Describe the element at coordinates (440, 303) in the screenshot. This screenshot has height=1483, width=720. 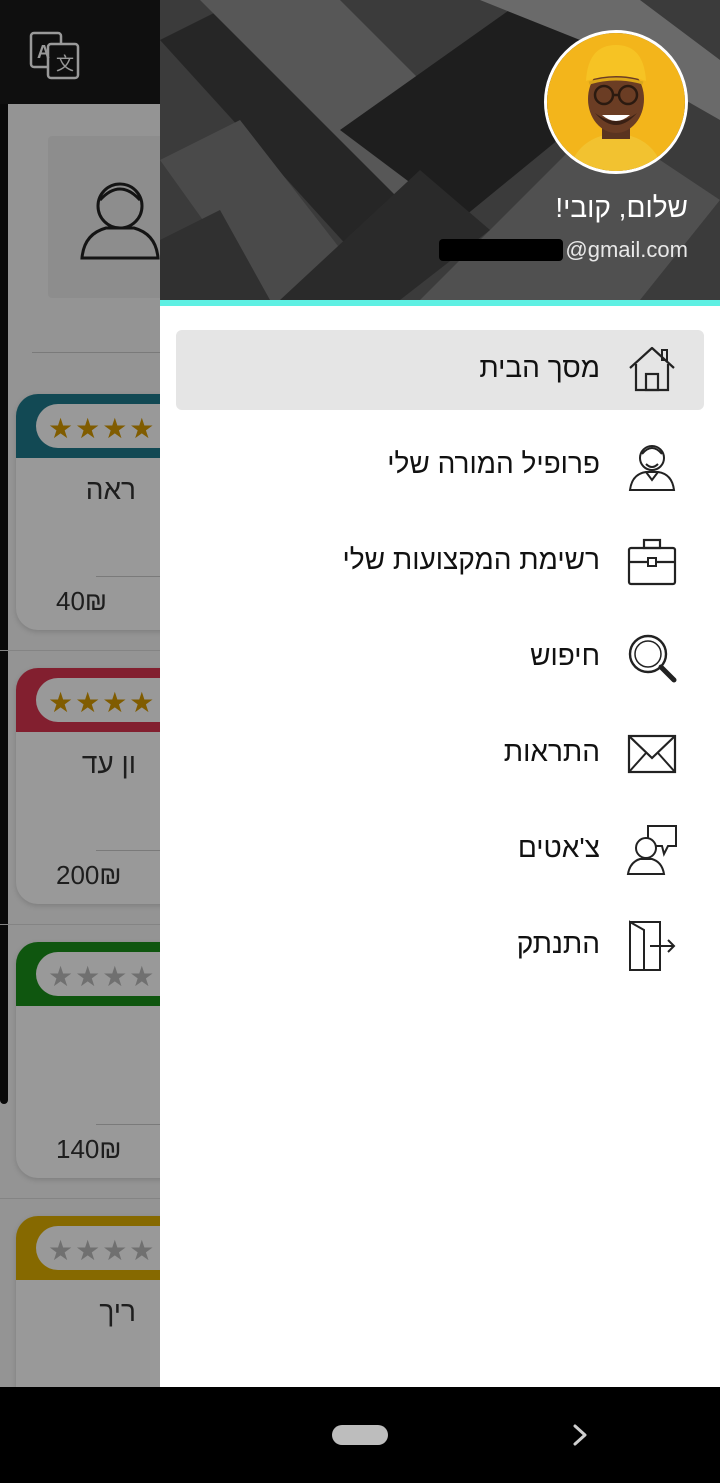
I see `header-accent-line` at that location.